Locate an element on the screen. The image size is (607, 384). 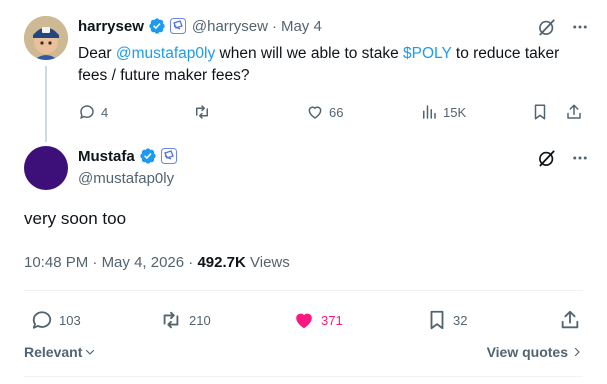
chevron-down-icon is located at coordinates (90, 352).